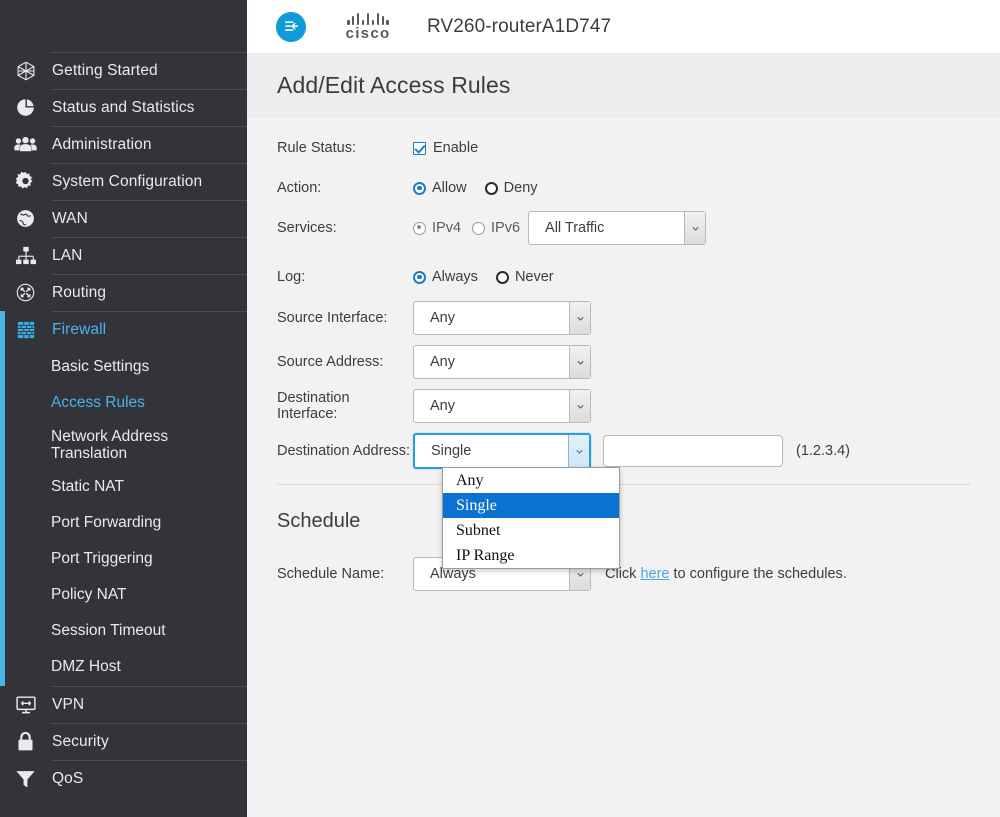 This screenshot has width=1000, height=817. Describe the element at coordinates (307, 228) in the screenshot. I see `services-label: Services:` at that location.